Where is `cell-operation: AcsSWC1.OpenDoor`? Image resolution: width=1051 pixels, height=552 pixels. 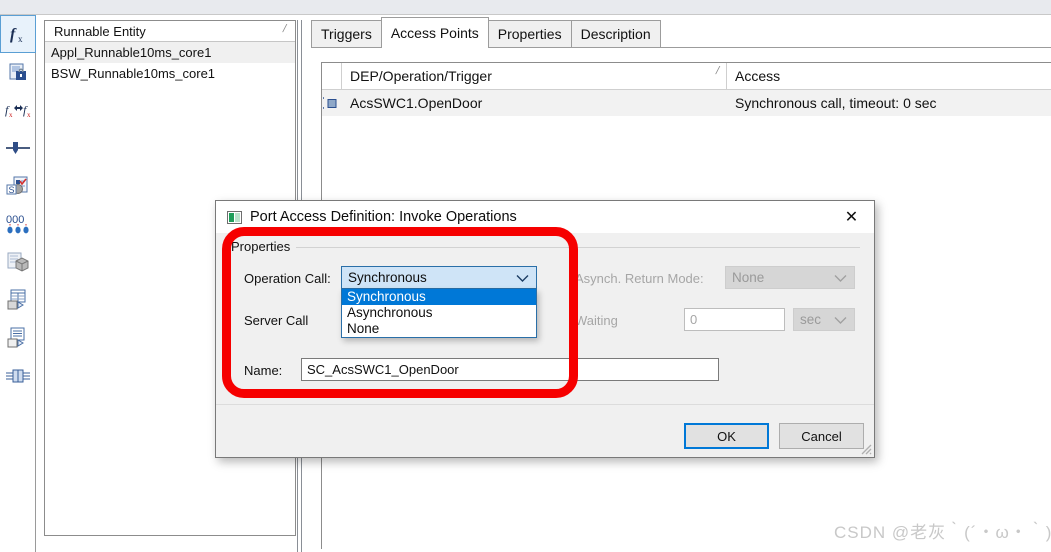 cell-operation: AcsSWC1.OpenDoor is located at coordinates (534, 103).